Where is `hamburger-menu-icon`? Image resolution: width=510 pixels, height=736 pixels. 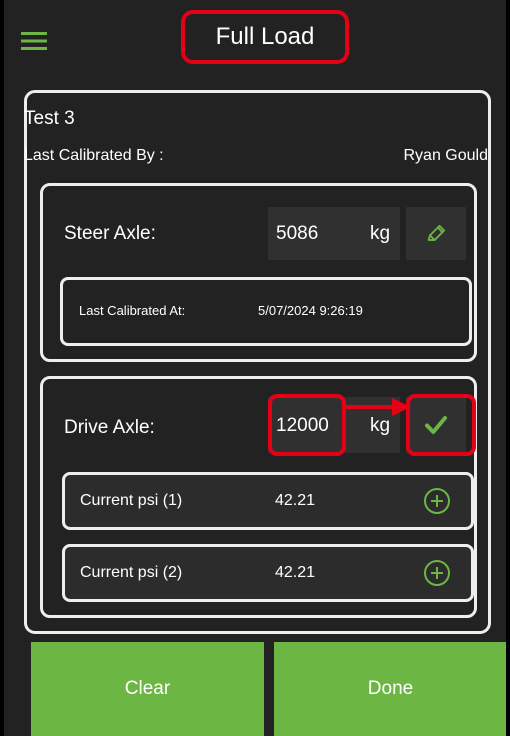 hamburger-menu-icon is located at coordinates (34, 41).